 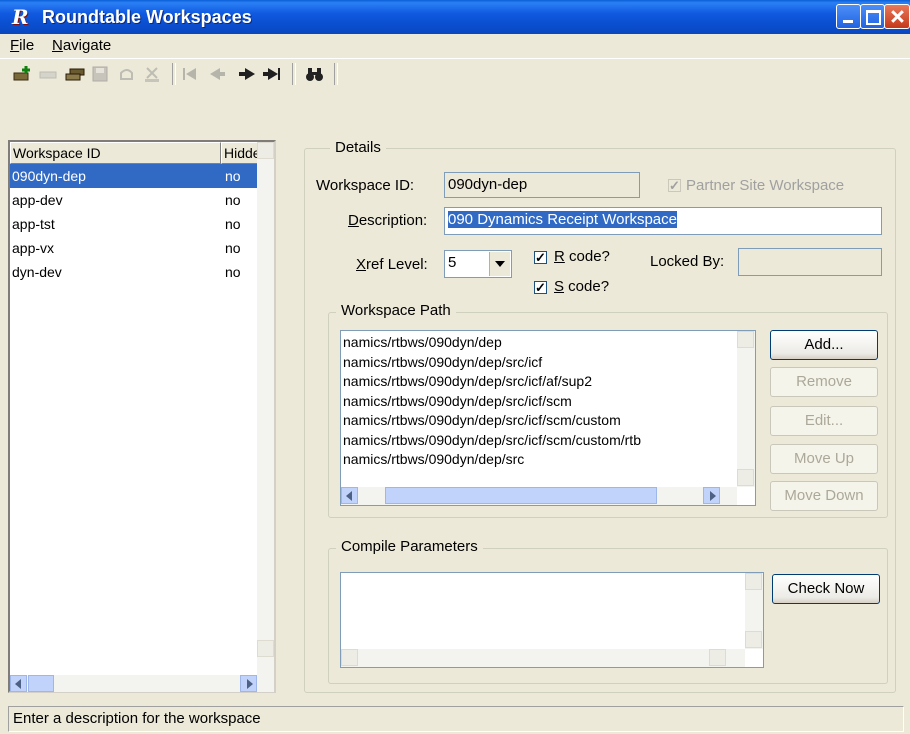 I want to click on title-bar: R Roundtable Workspaces, so click(x=455, y=17).